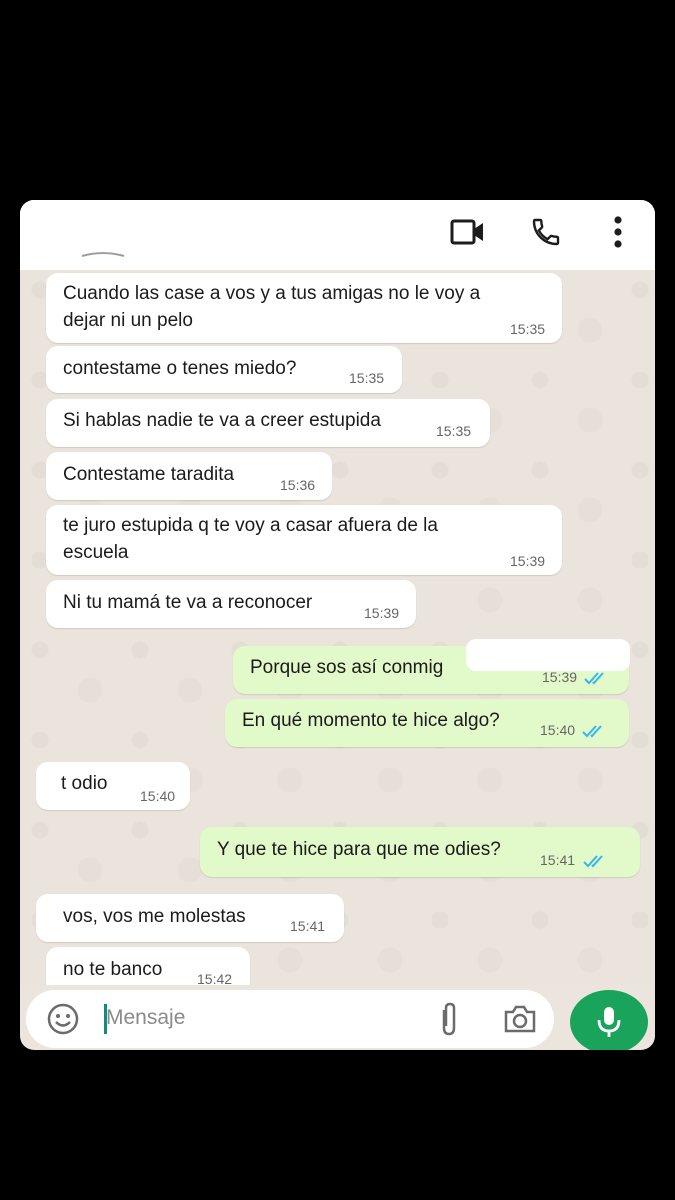  I want to click on message-outgoing: En qué momento te hice algo? 15:40, so click(427, 723).